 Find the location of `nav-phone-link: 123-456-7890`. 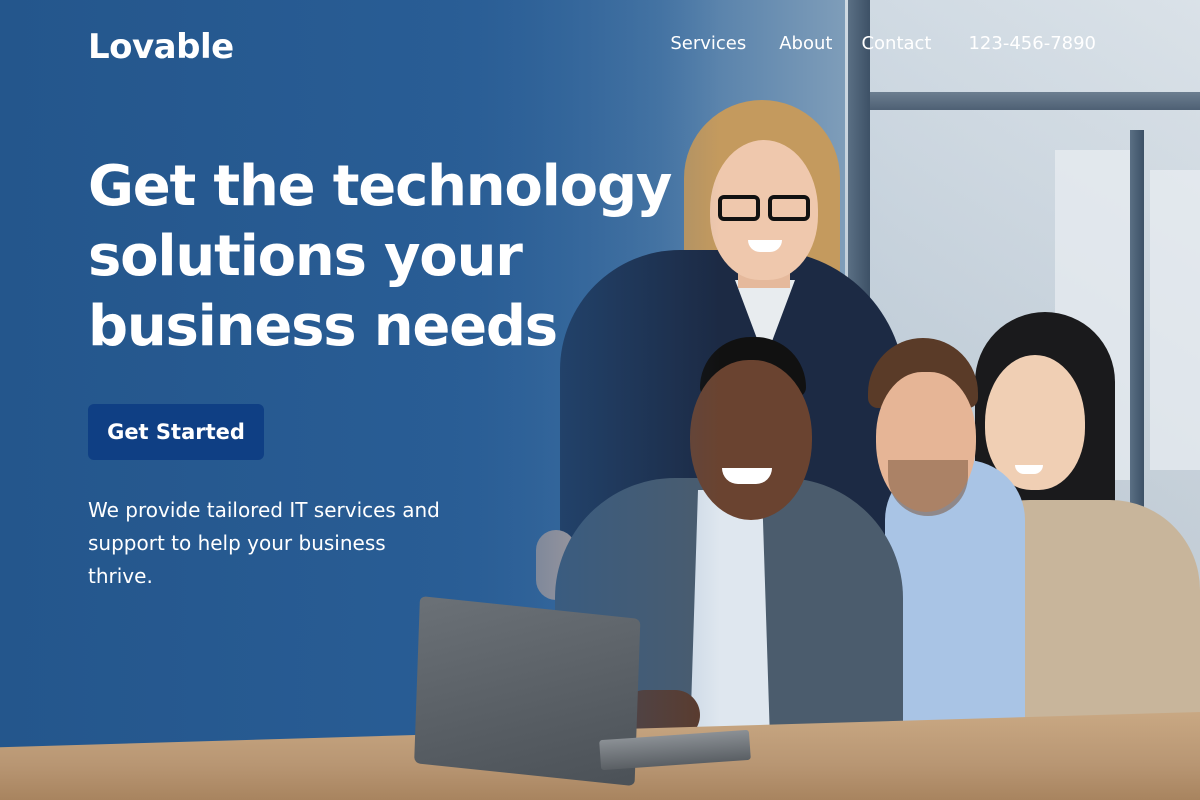

nav-phone-link: 123-456-7890 is located at coordinates (1032, 43).